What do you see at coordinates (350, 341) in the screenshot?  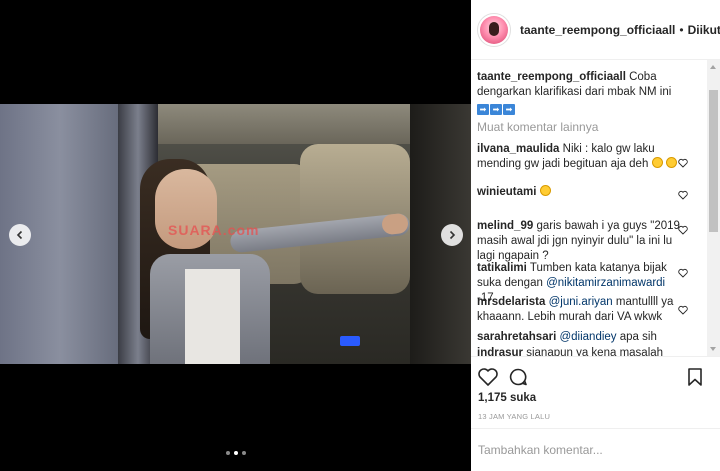 I see `video-scene-light` at bounding box center [350, 341].